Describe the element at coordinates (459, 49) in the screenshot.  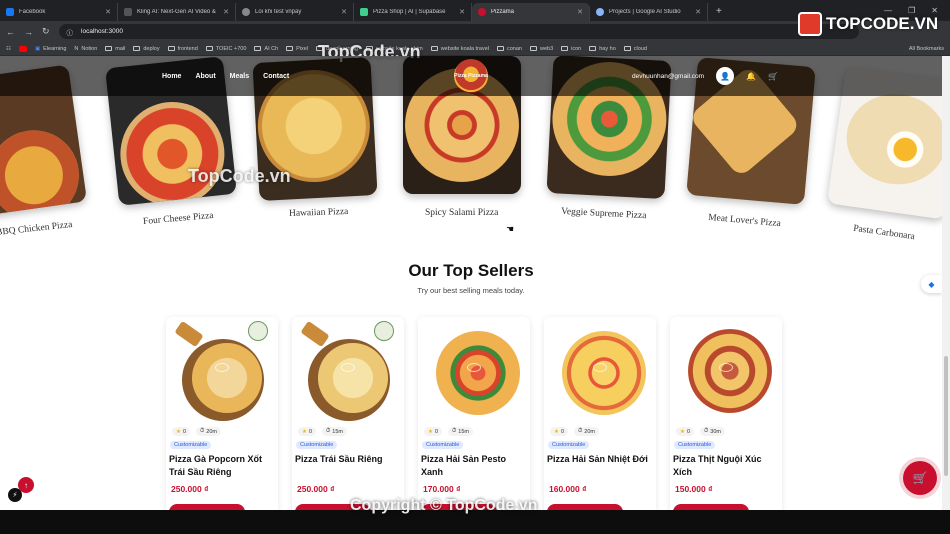
I see `bookmark-item: website koala travel` at that location.